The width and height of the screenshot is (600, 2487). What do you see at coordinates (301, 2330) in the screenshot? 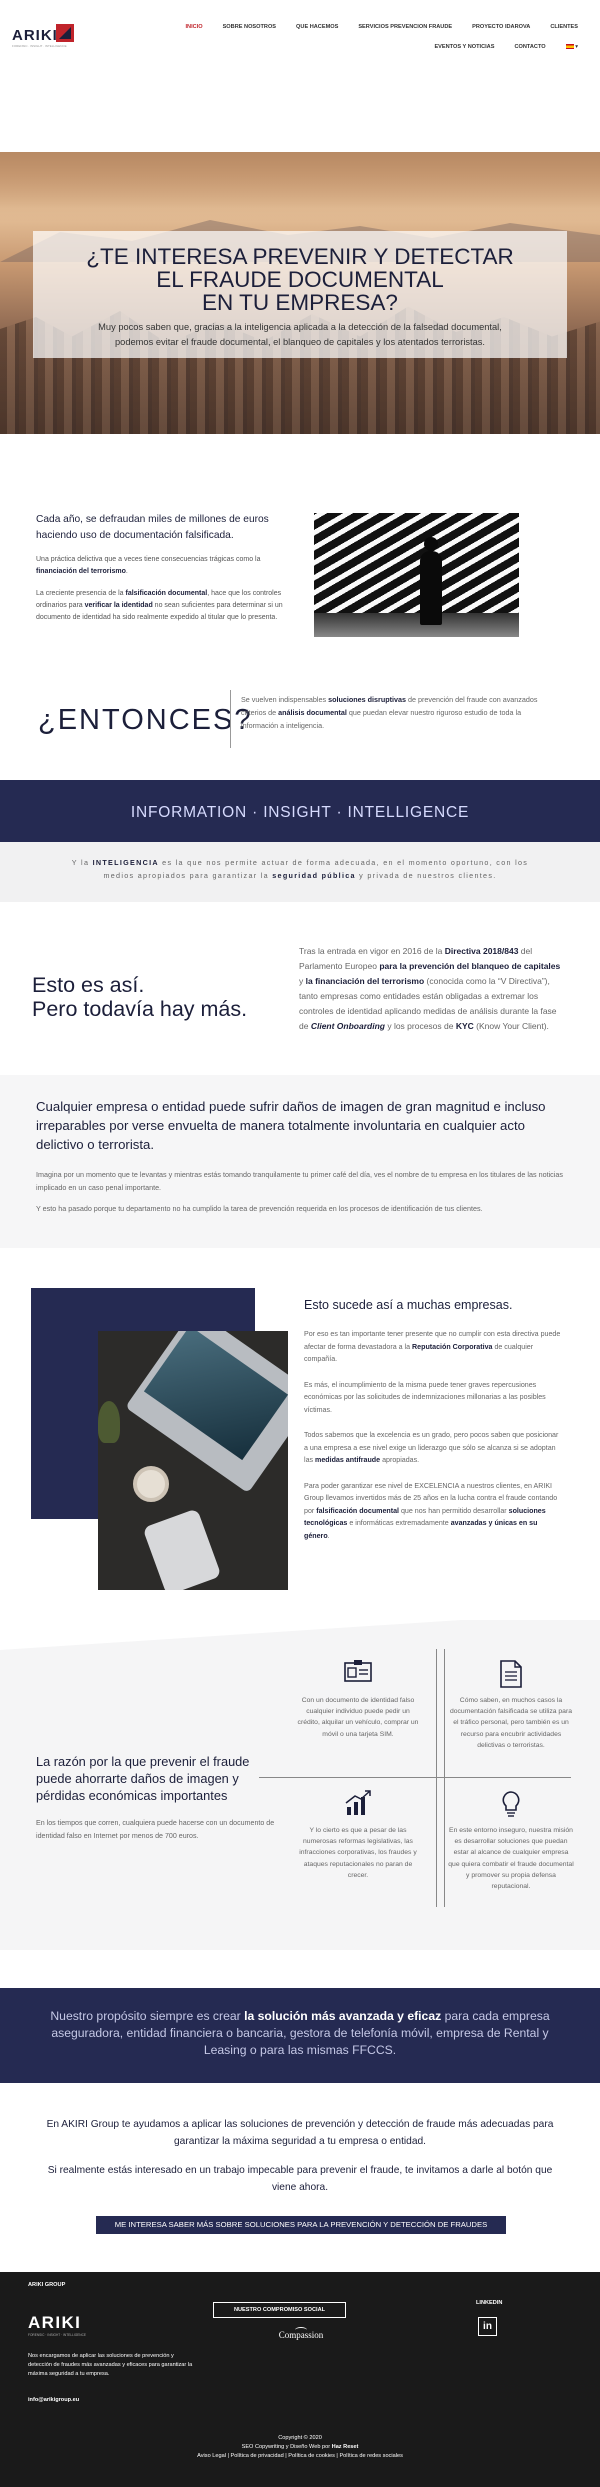
I see `compassion-arc-icon` at bounding box center [301, 2330].